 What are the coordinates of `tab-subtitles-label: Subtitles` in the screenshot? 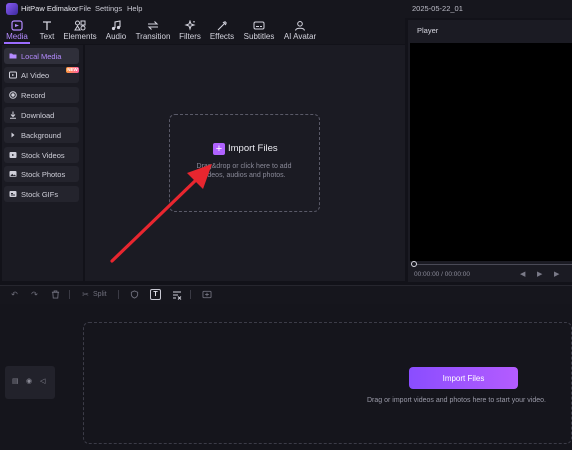 It's located at (259, 36).